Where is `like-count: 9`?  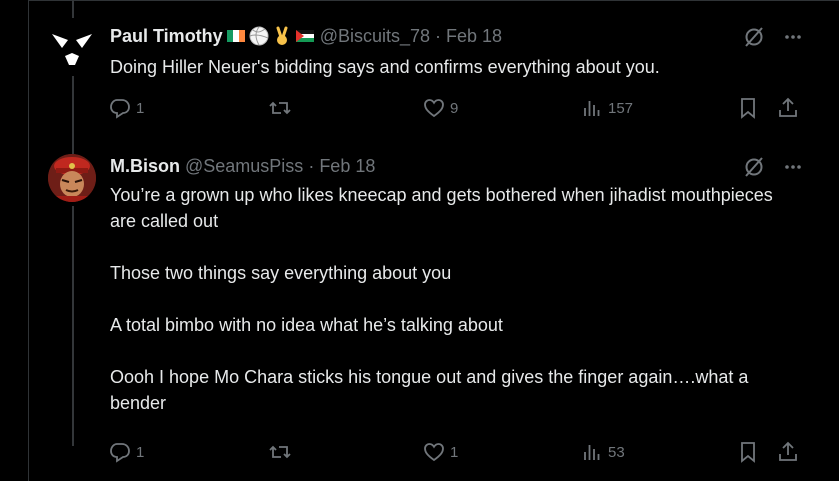 like-count: 9 is located at coordinates (454, 108).